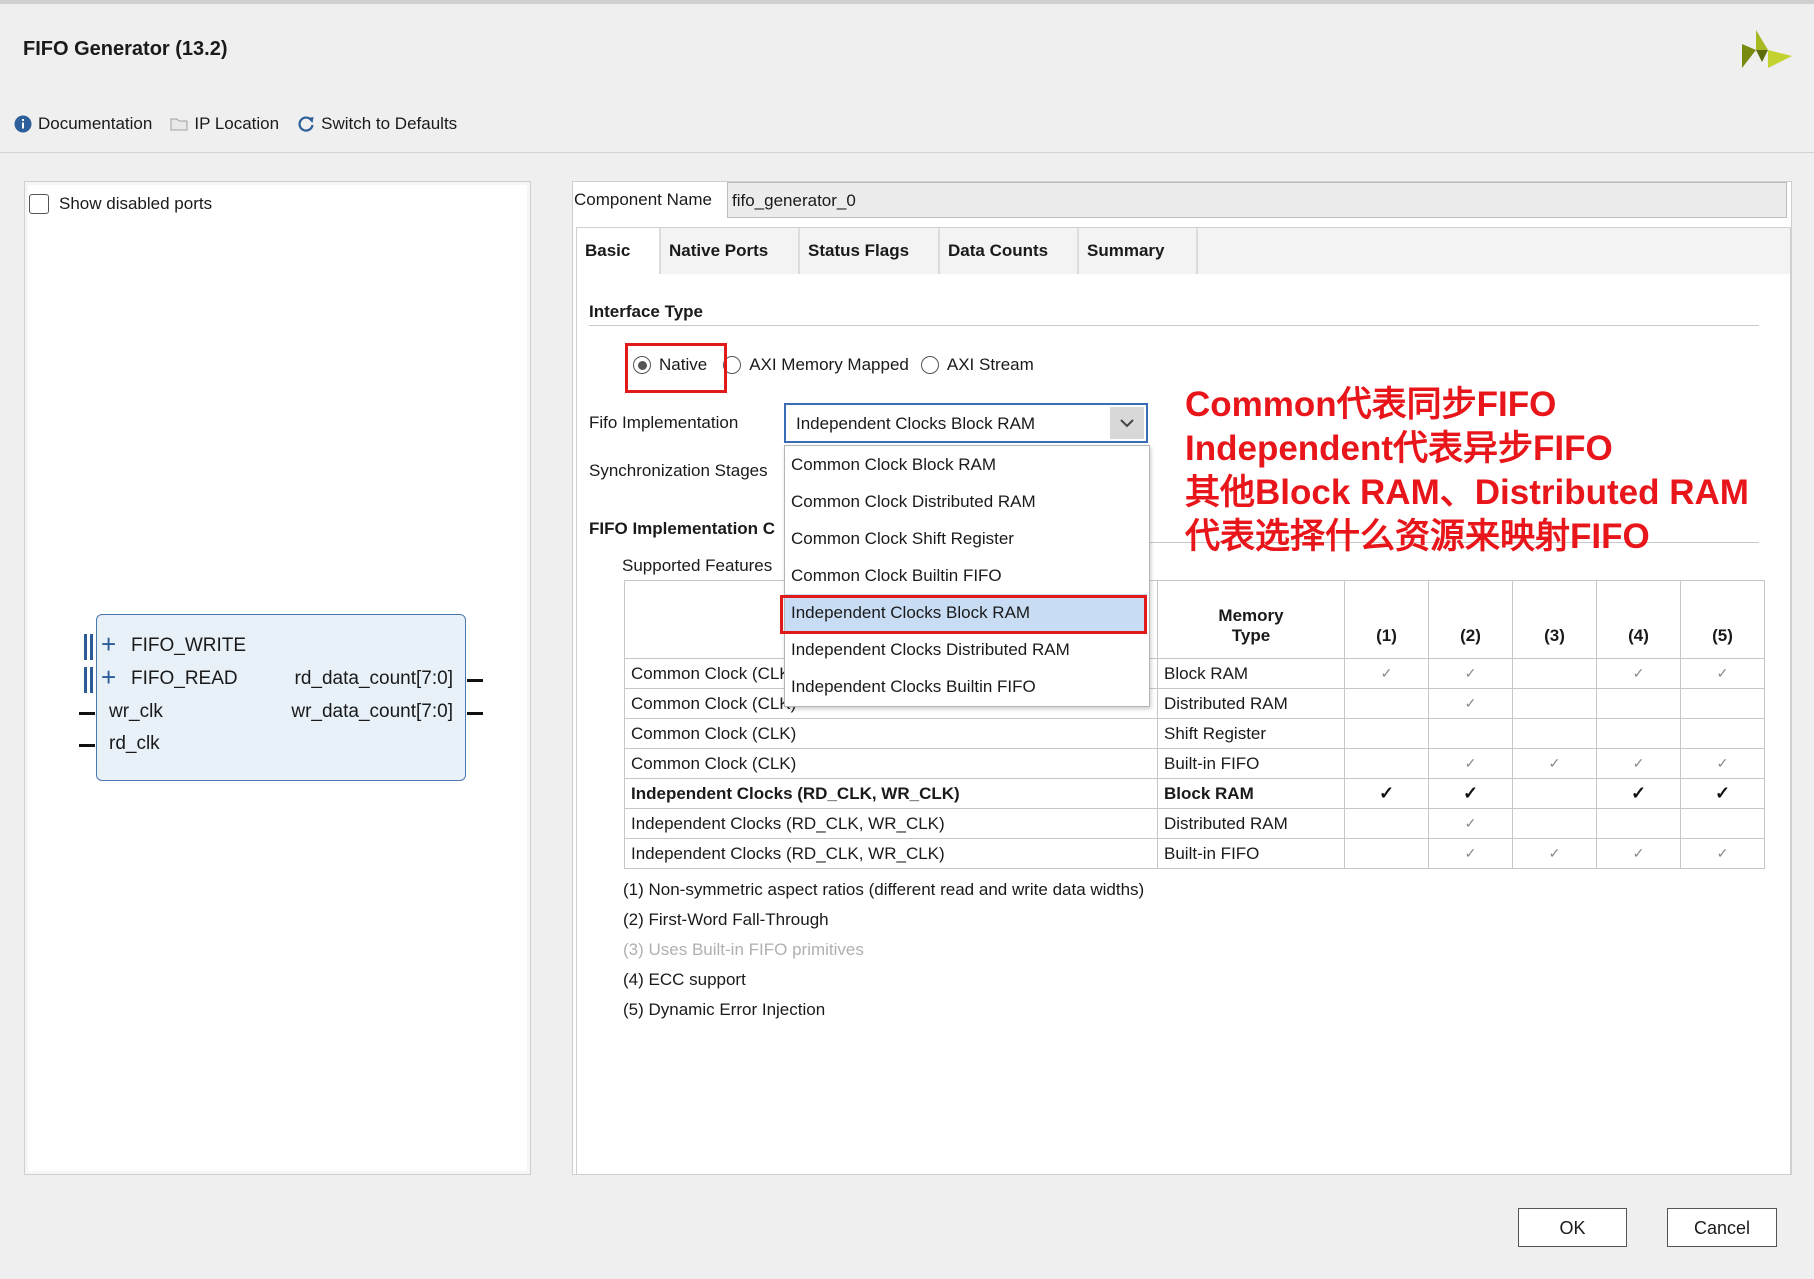 This screenshot has width=1814, height=1279. What do you see at coordinates (966, 649) in the screenshot?
I see `dropdown-option: Independent Clocks Distributed RAM` at bounding box center [966, 649].